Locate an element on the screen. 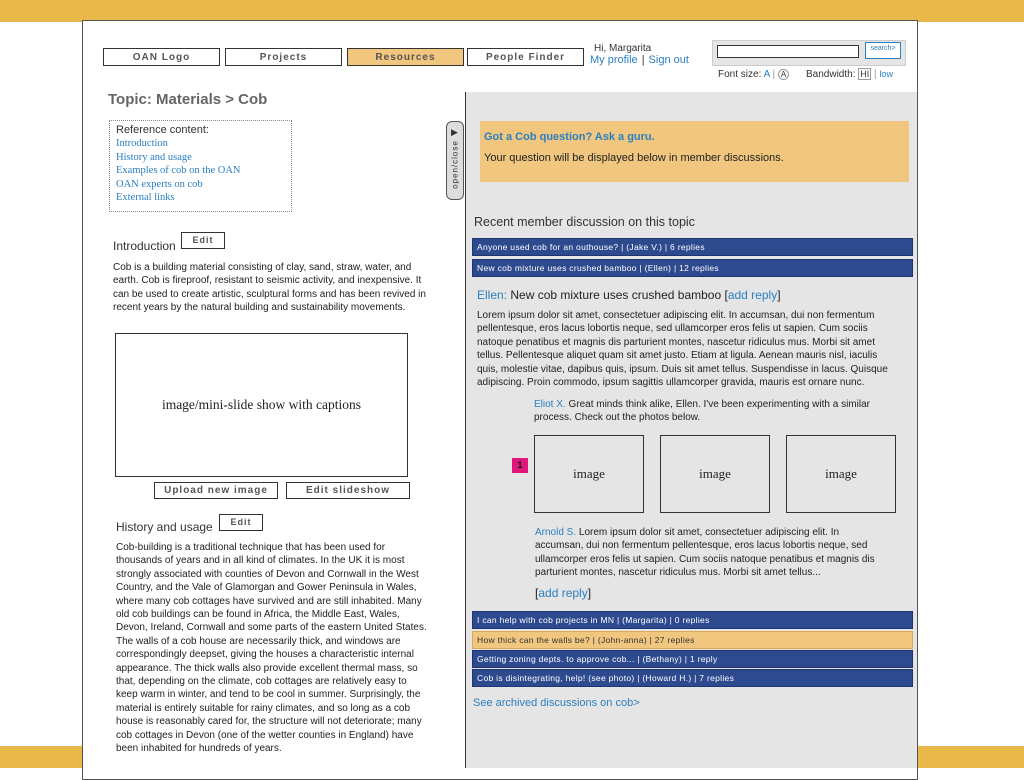 This screenshot has width=1024, height=780. ref-link-external: External links is located at coordinates (200, 198).